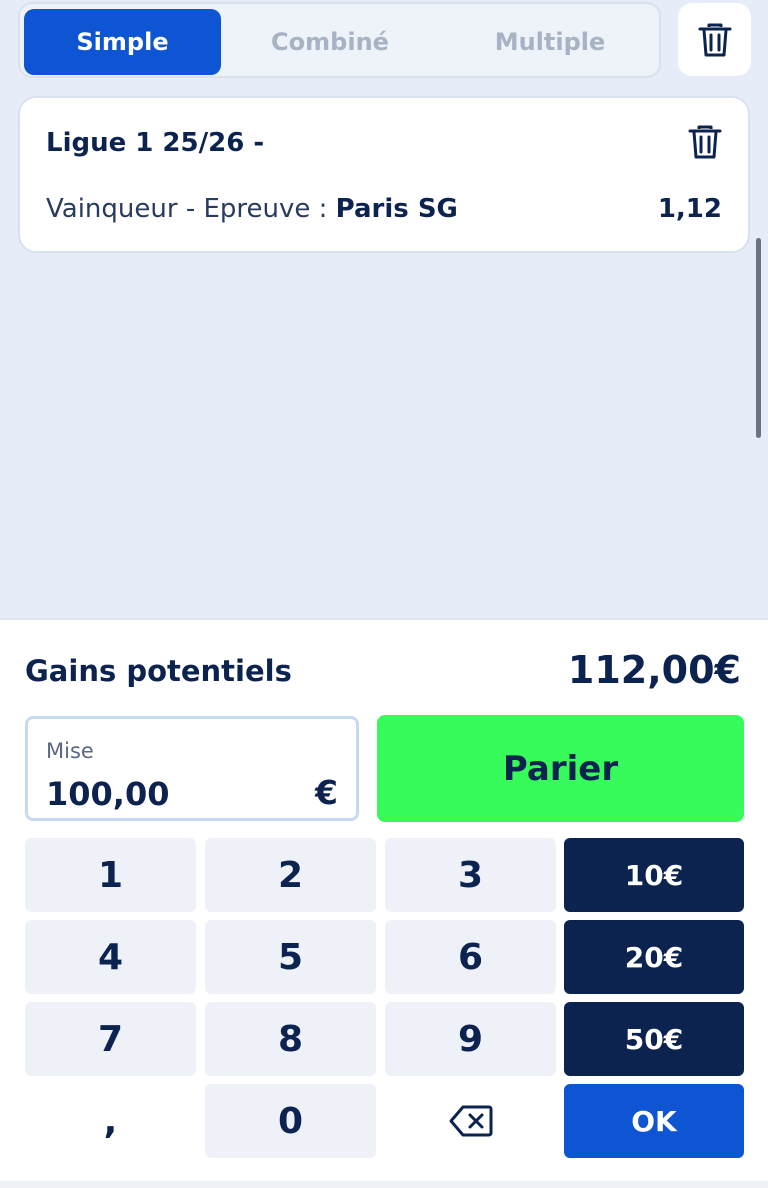  I want to click on quick-stake-50-button: 50€, so click(654, 1039).